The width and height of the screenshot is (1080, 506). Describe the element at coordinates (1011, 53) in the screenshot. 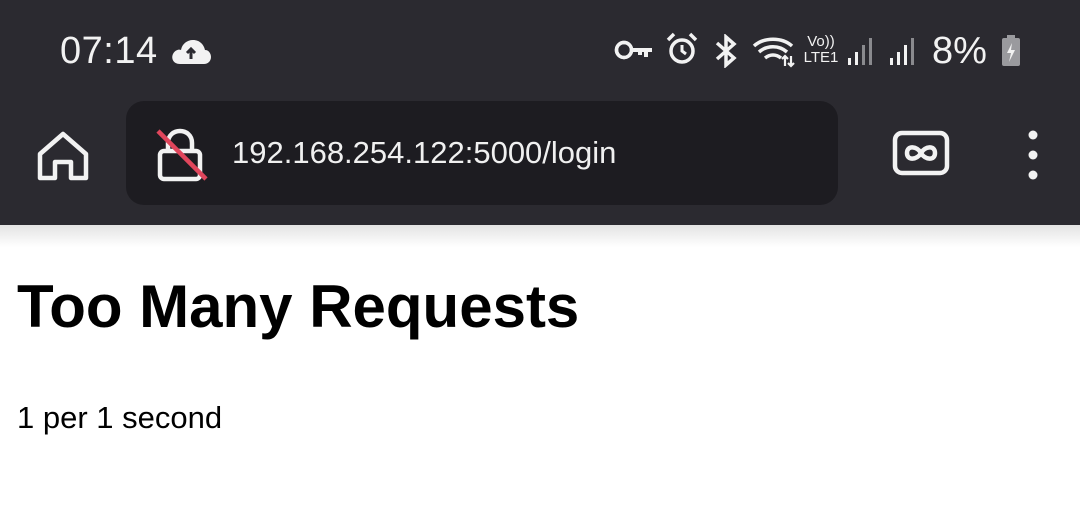

I see `battery-charging-icon` at that location.